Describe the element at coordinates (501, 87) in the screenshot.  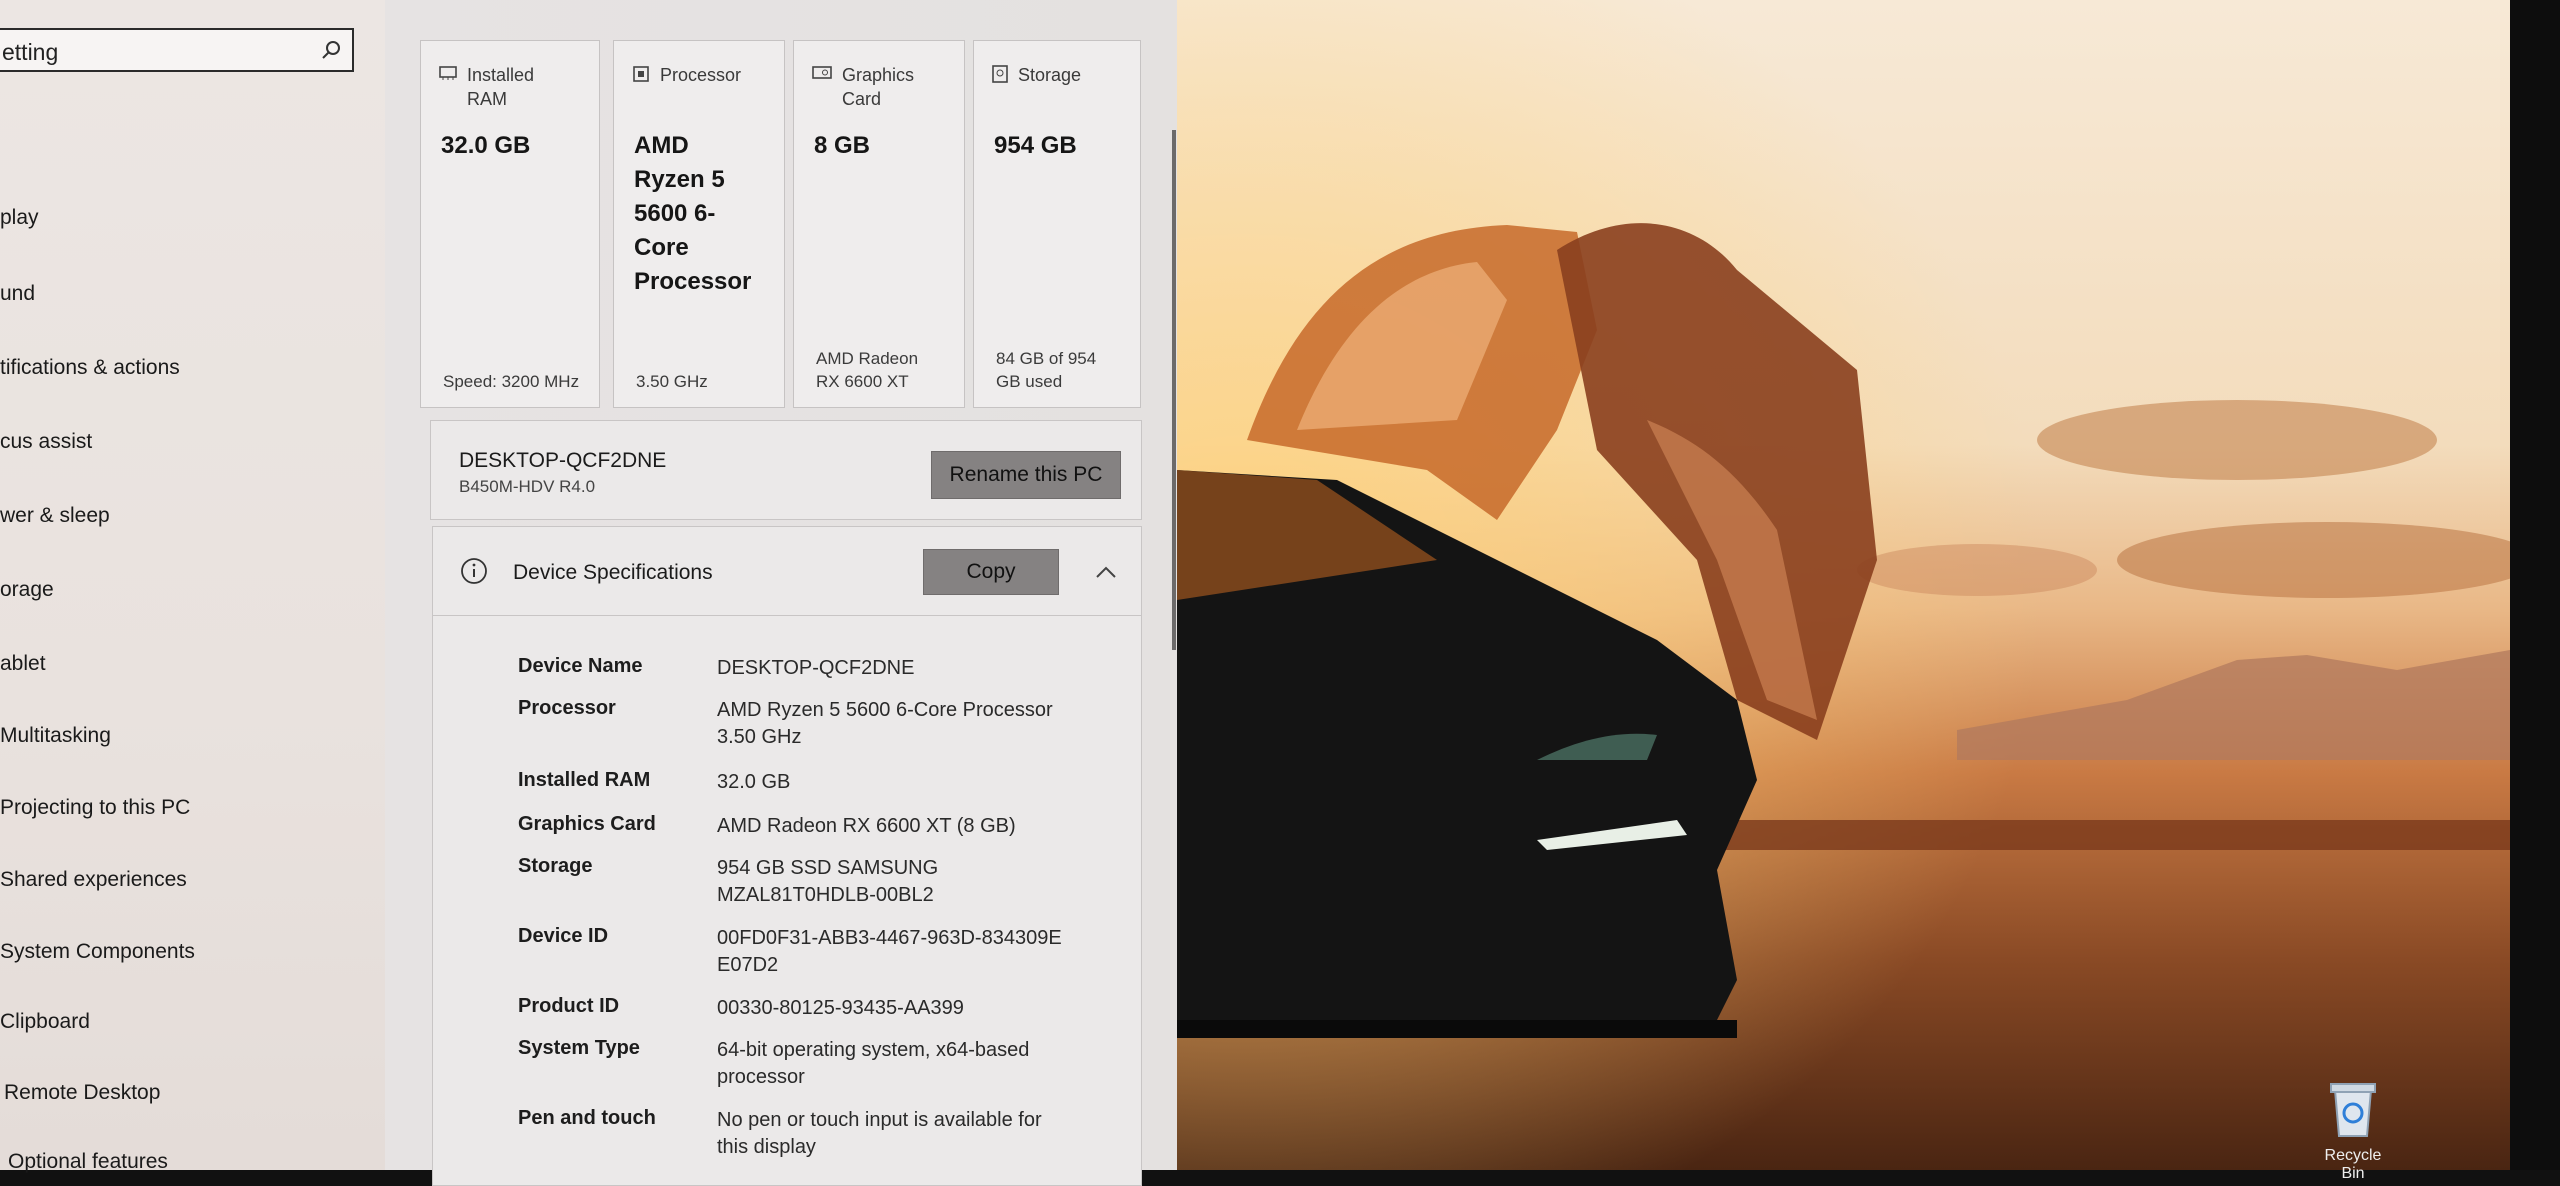
I see `card-title: Installed RAM` at that location.